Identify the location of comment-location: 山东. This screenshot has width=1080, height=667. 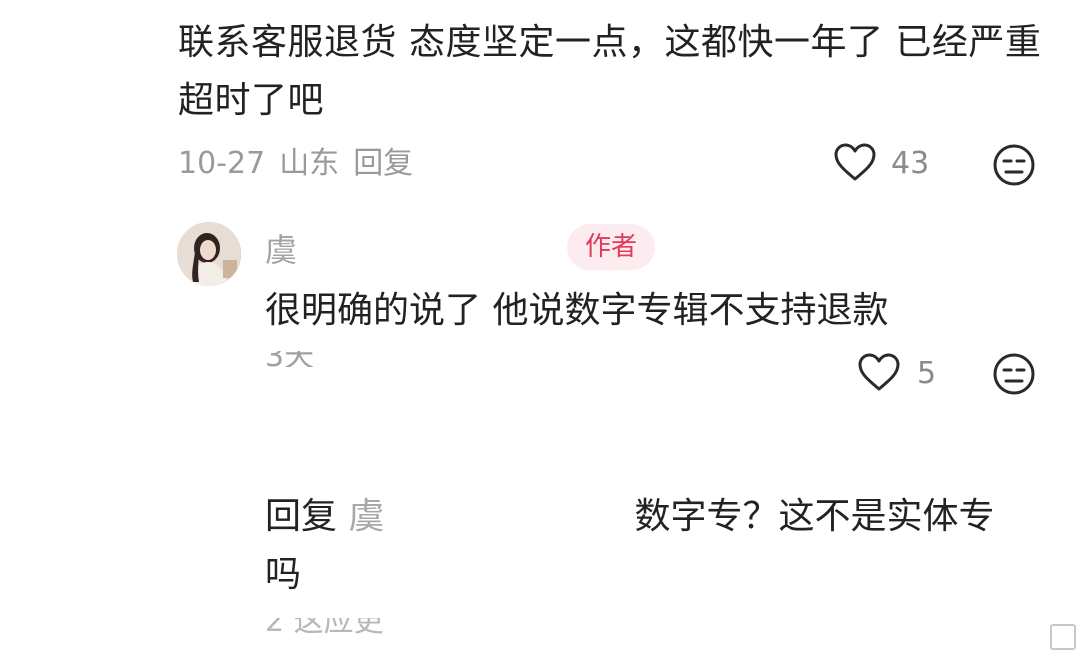
(309, 163).